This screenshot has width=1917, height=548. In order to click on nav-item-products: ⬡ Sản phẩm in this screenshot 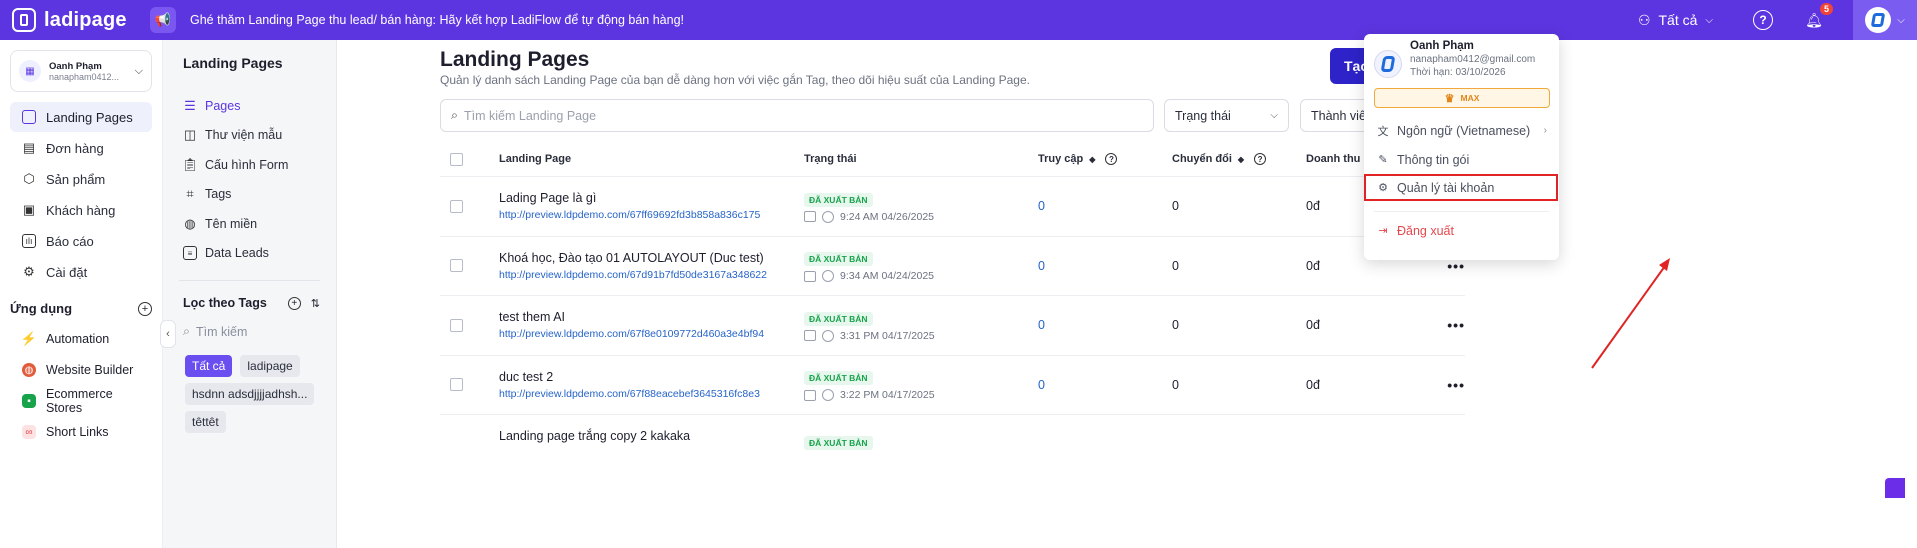, I will do `click(81, 179)`.